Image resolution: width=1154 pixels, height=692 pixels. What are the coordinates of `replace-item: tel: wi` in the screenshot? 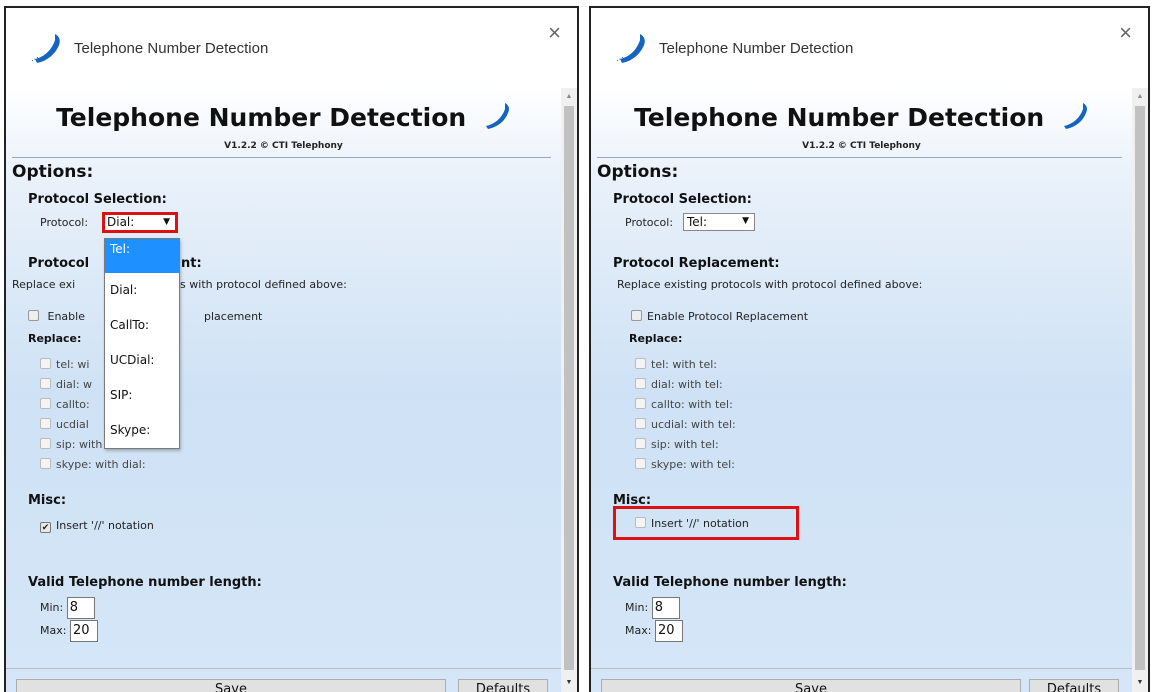 It's located at (64, 364).